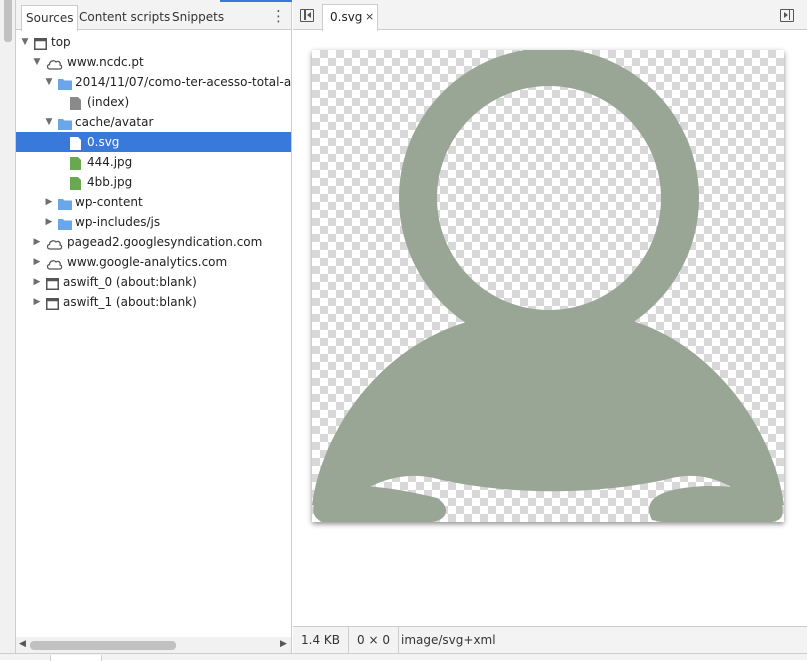 The width and height of the screenshot is (807, 661). I want to click on drawer-tab, so click(76, 658).